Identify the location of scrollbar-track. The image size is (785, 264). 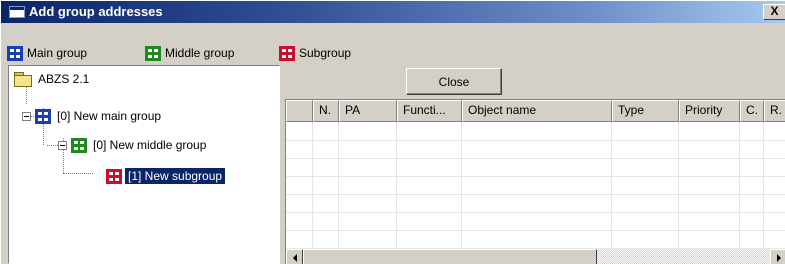
(683, 256).